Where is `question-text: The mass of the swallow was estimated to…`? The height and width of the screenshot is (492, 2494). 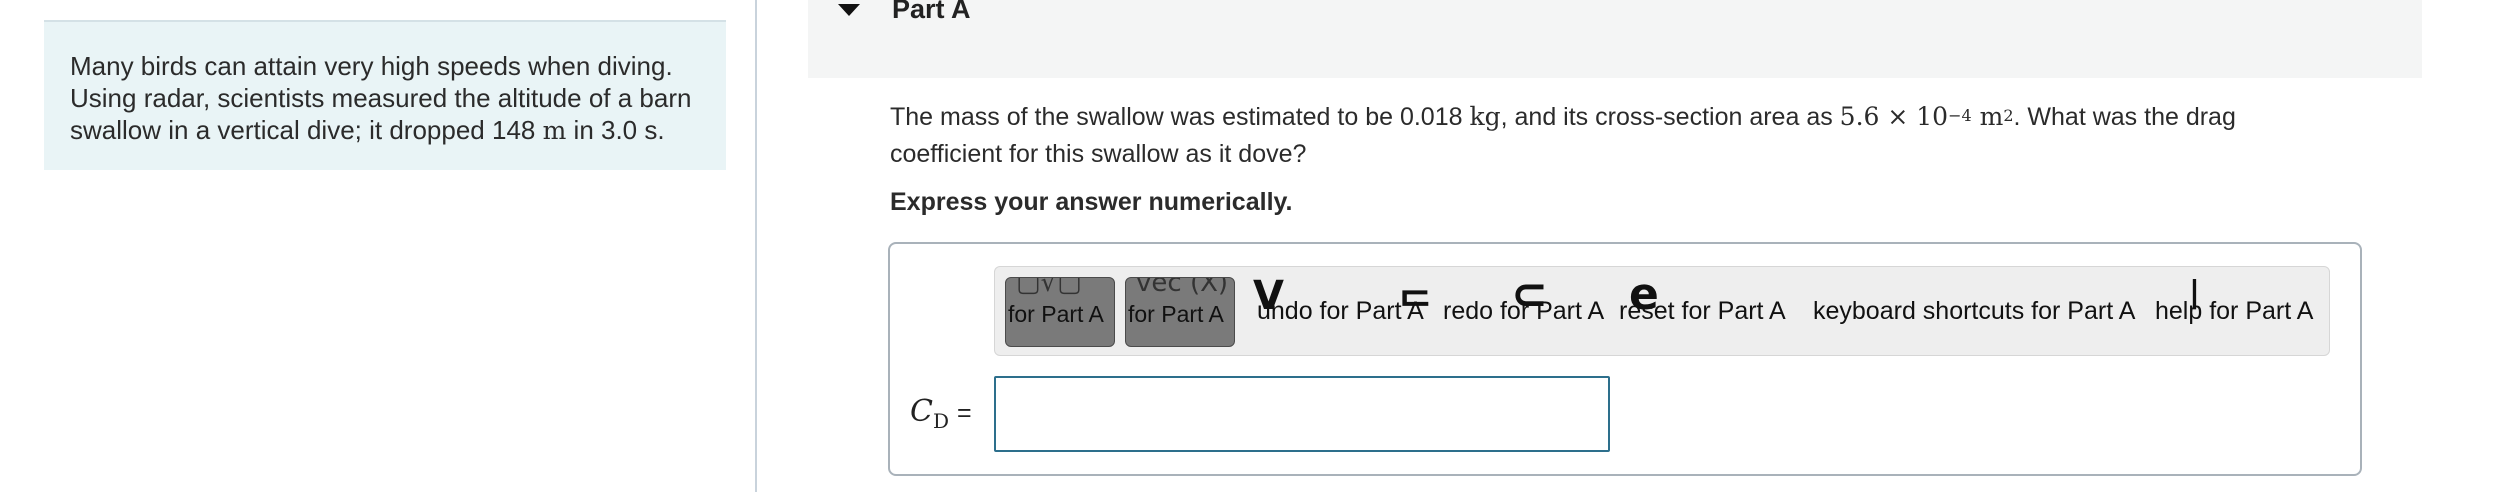 question-text: The mass of the swallow was estimated to… is located at coordinates (1563, 135).